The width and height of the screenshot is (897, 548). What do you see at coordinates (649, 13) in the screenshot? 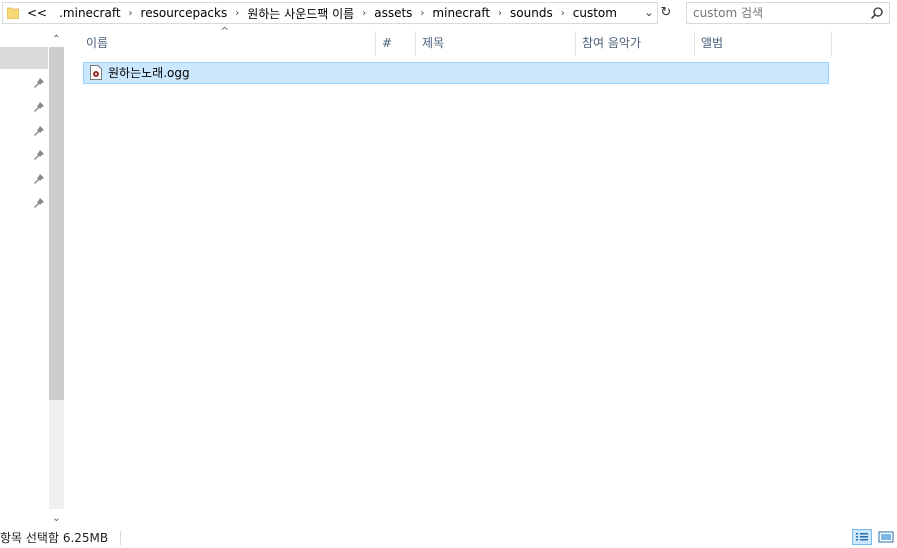
I see `chevron-down-icon: ⌄` at bounding box center [649, 13].